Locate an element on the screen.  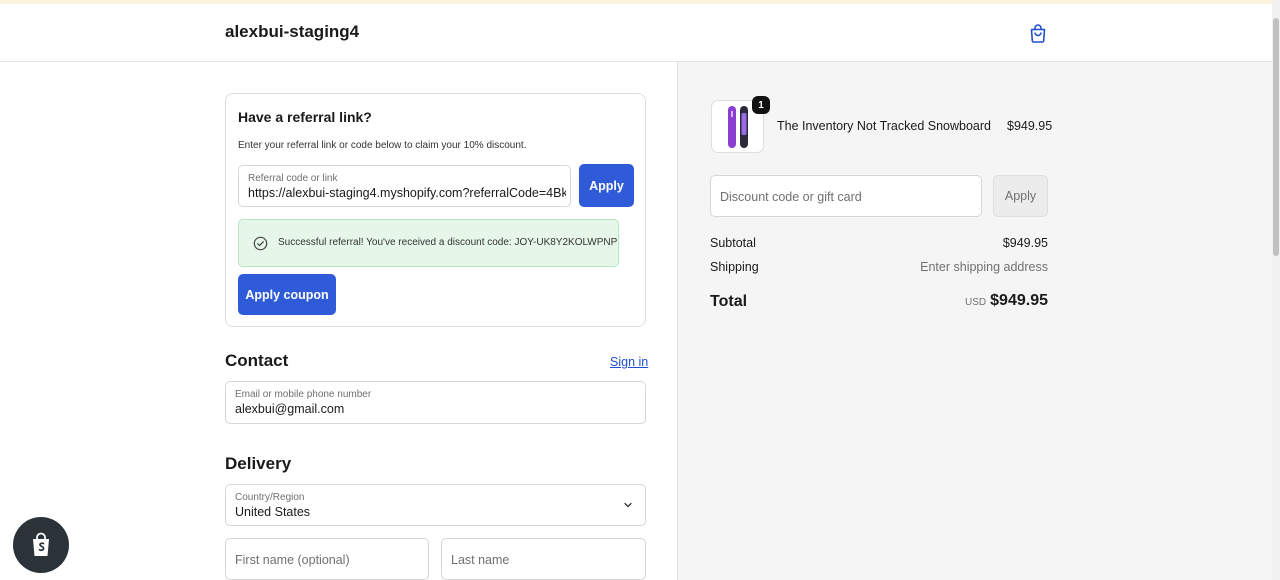
check-circle-icon is located at coordinates (260, 243).